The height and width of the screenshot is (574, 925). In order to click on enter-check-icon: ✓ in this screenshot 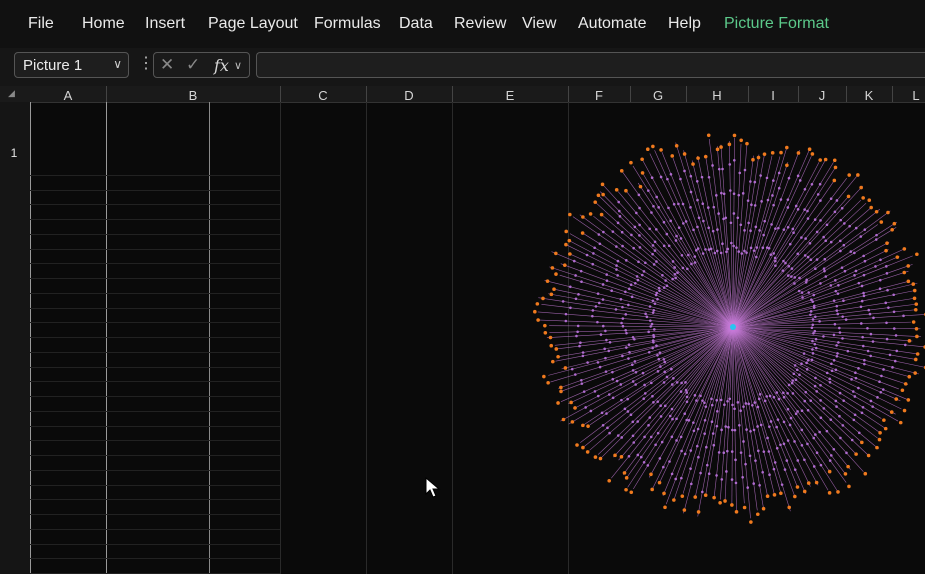, I will do `click(193, 65)`.